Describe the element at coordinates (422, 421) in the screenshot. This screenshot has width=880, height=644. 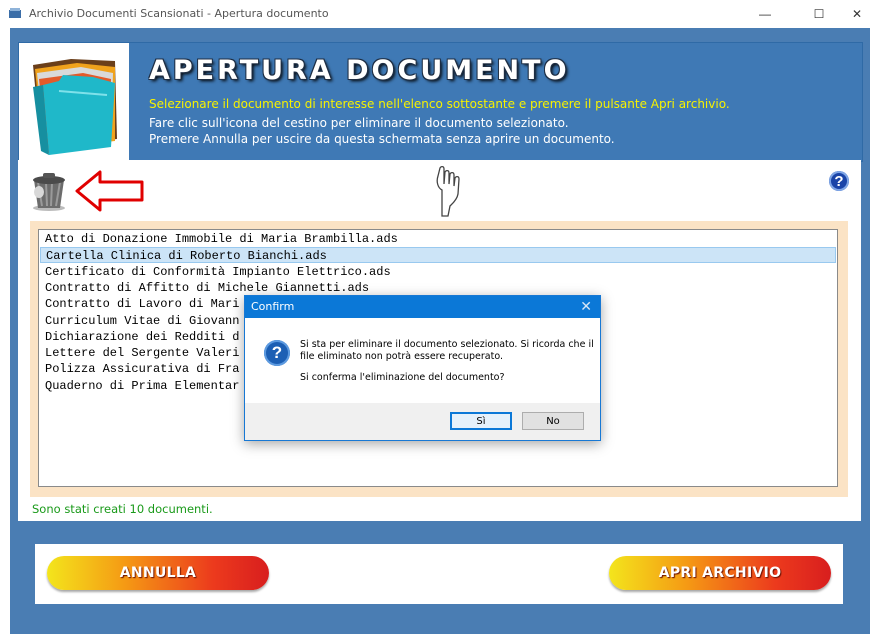
I see `dialog-footer: Sì No` at that location.